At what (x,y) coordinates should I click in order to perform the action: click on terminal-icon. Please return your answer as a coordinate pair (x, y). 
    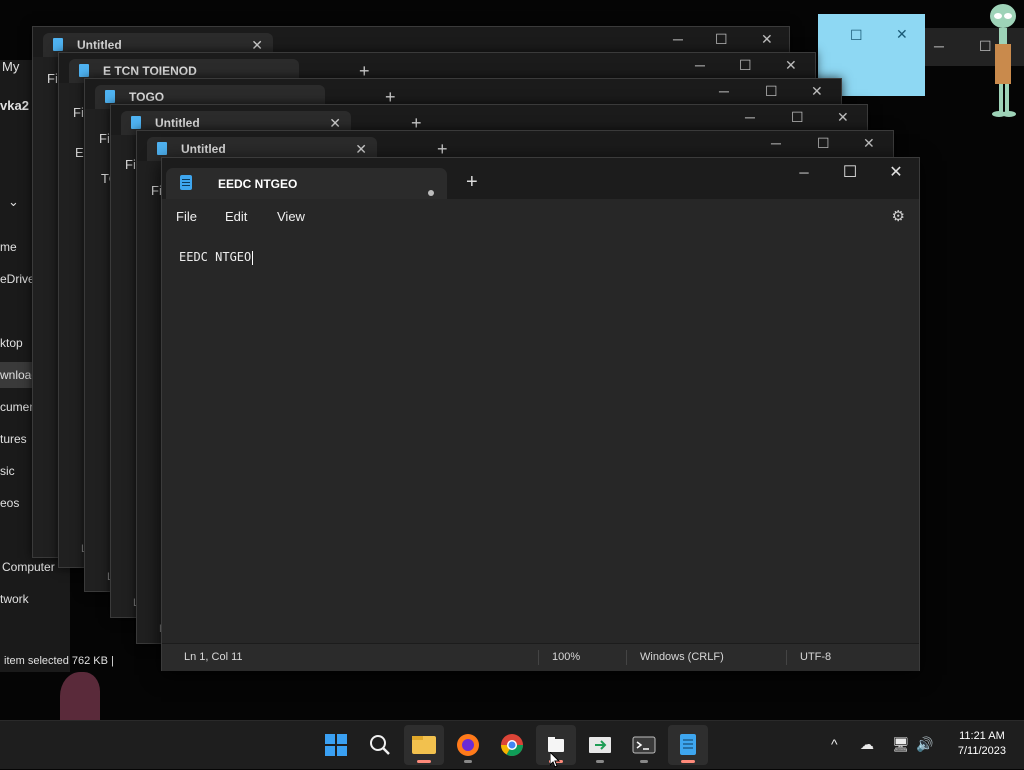
    Looking at the image, I should click on (644, 745).